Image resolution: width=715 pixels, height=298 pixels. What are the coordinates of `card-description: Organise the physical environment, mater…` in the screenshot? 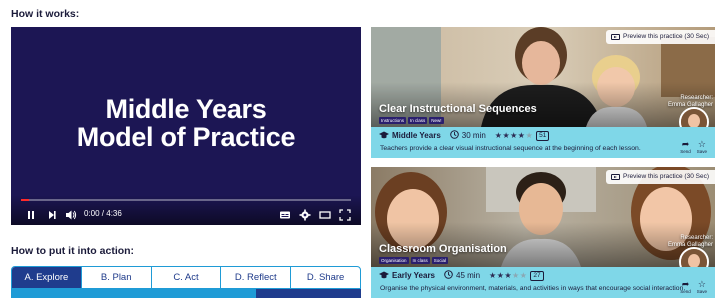 It's located at (533, 288).